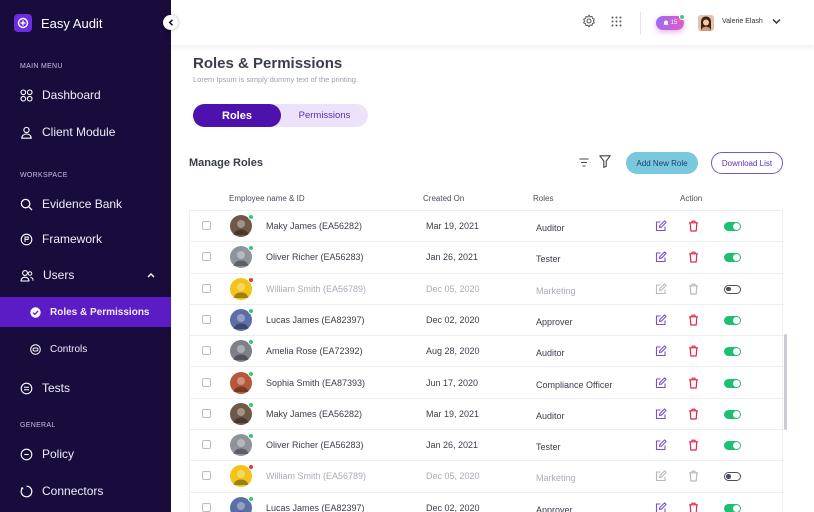  What do you see at coordinates (662, 163) in the screenshot?
I see `add-new-role-button: Add New Role` at bounding box center [662, 163].